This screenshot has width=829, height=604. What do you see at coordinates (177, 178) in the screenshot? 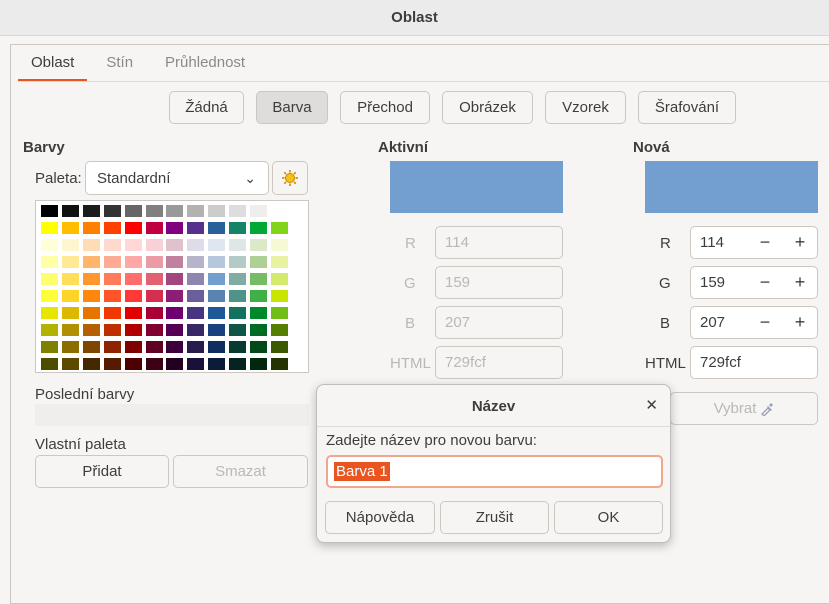
I see `palette-select: Standardní ⌄` at bounding box center [177, 178].